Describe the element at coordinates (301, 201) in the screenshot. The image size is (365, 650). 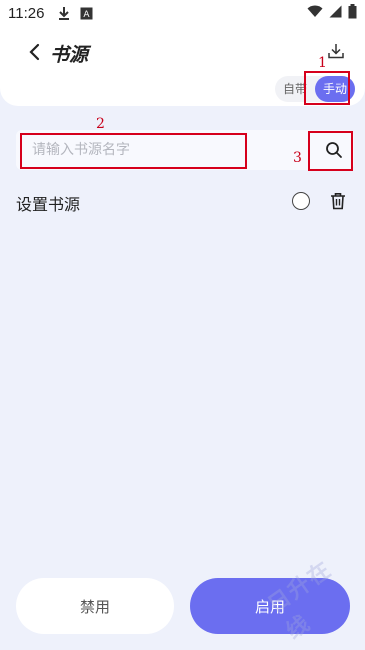
I see `source-radio` at that location.